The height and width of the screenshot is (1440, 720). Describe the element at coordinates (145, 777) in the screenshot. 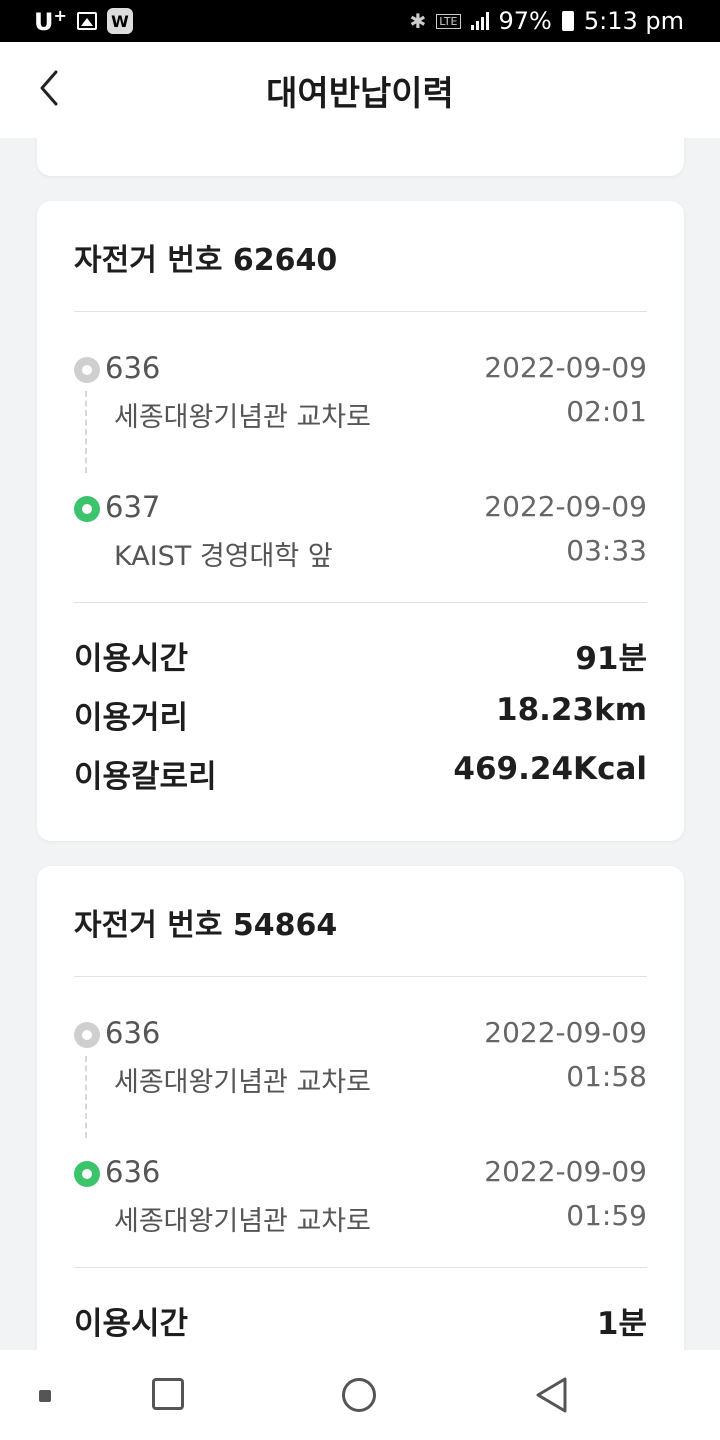

I see `stat-label: 이용칼로리` at that location.